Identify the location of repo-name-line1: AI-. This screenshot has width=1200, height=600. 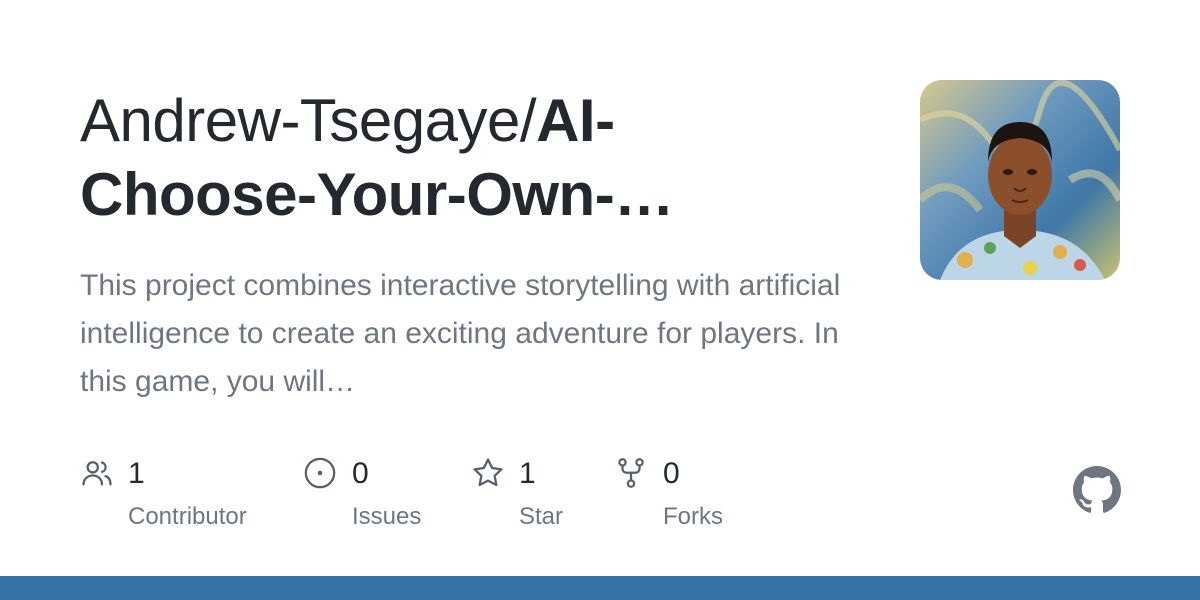
(575, 120).